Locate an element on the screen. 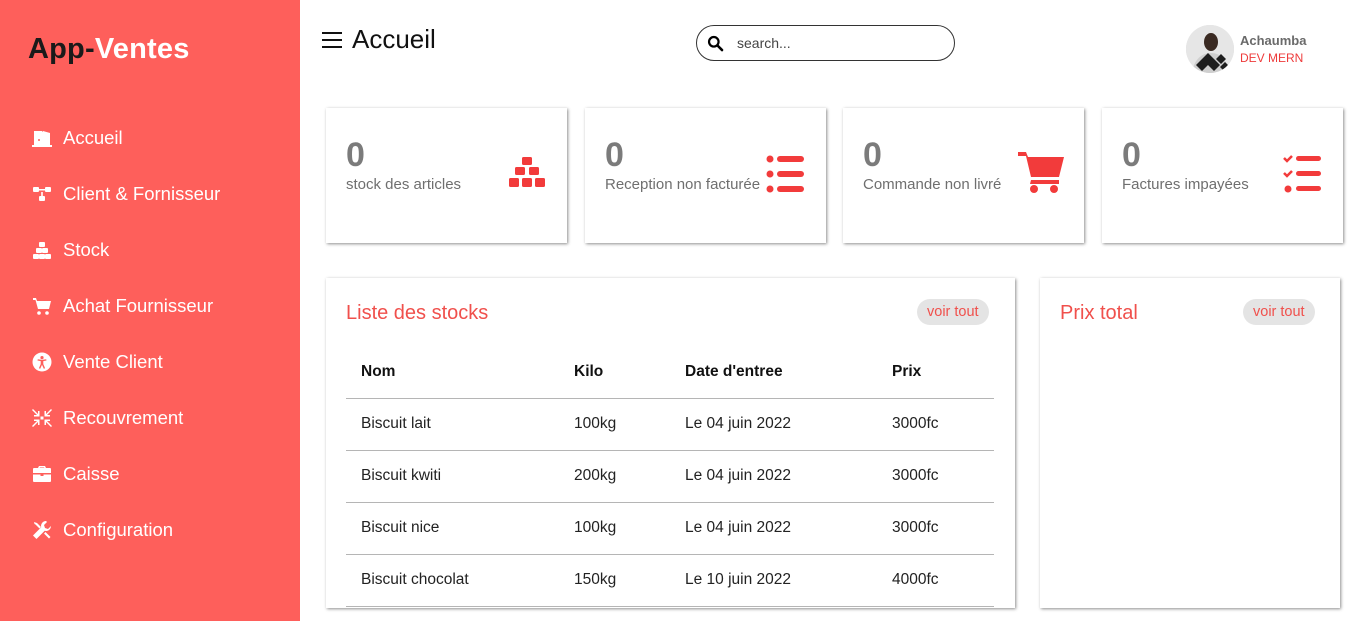 Image resolution: width=1366 pixels, height=621 pixels. table-header-row: Nom Kilo Date d'entree Prix is located at coordinates (670, 372).